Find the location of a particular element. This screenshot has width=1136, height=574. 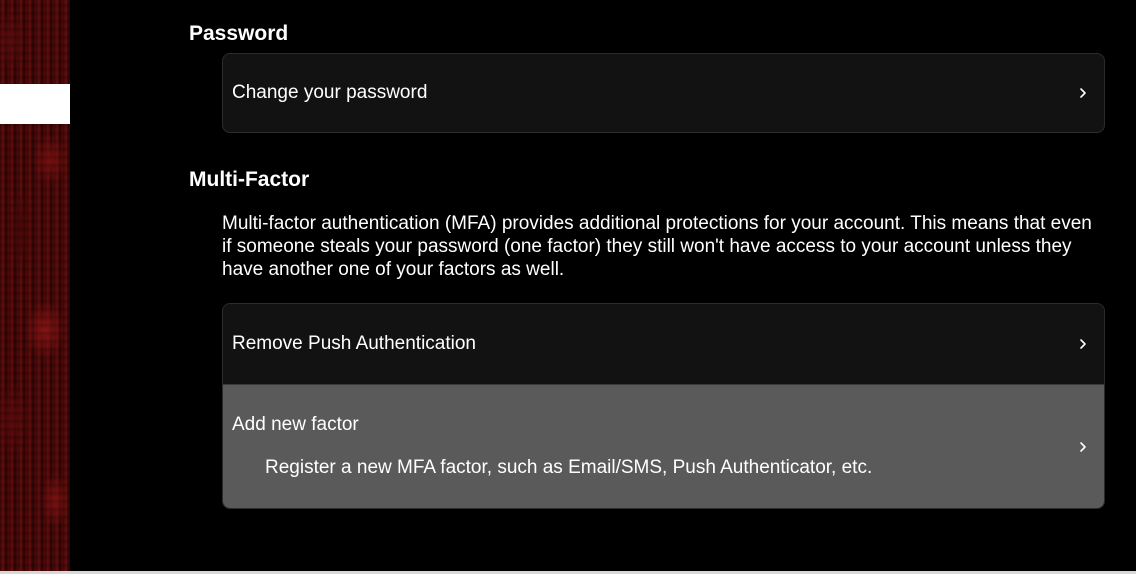

change-password-button: Change your password is located at coordinates (663, 93).